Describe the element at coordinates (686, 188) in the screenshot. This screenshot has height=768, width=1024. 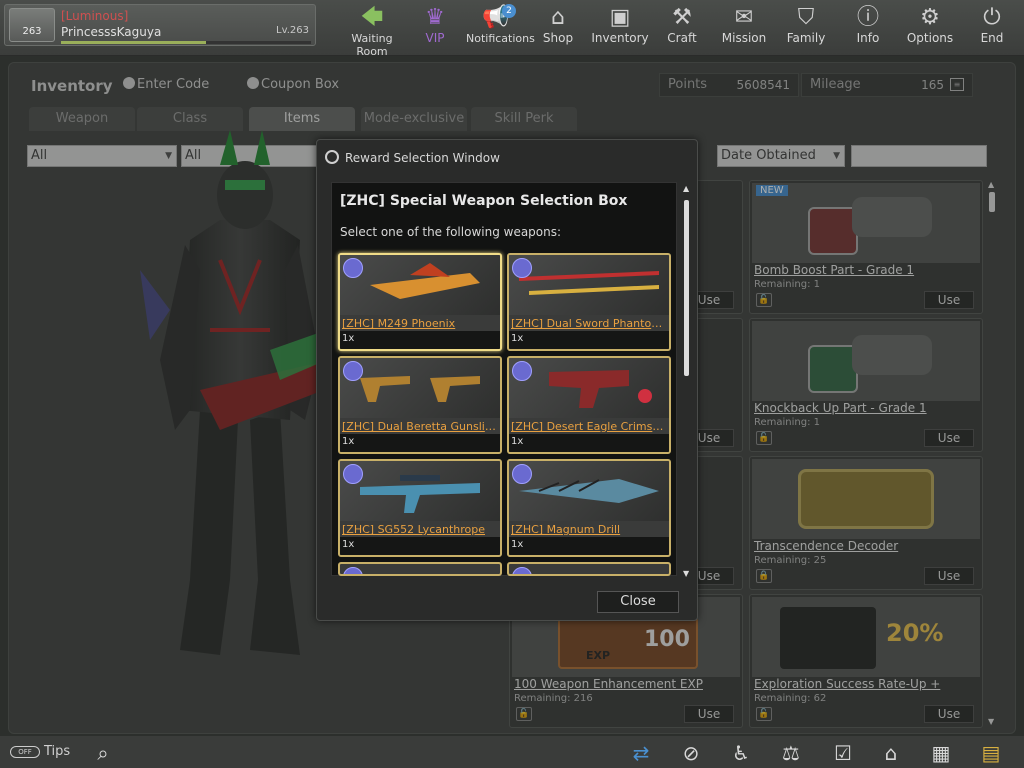
I see `scroll-up-icon: ▲` at that location.